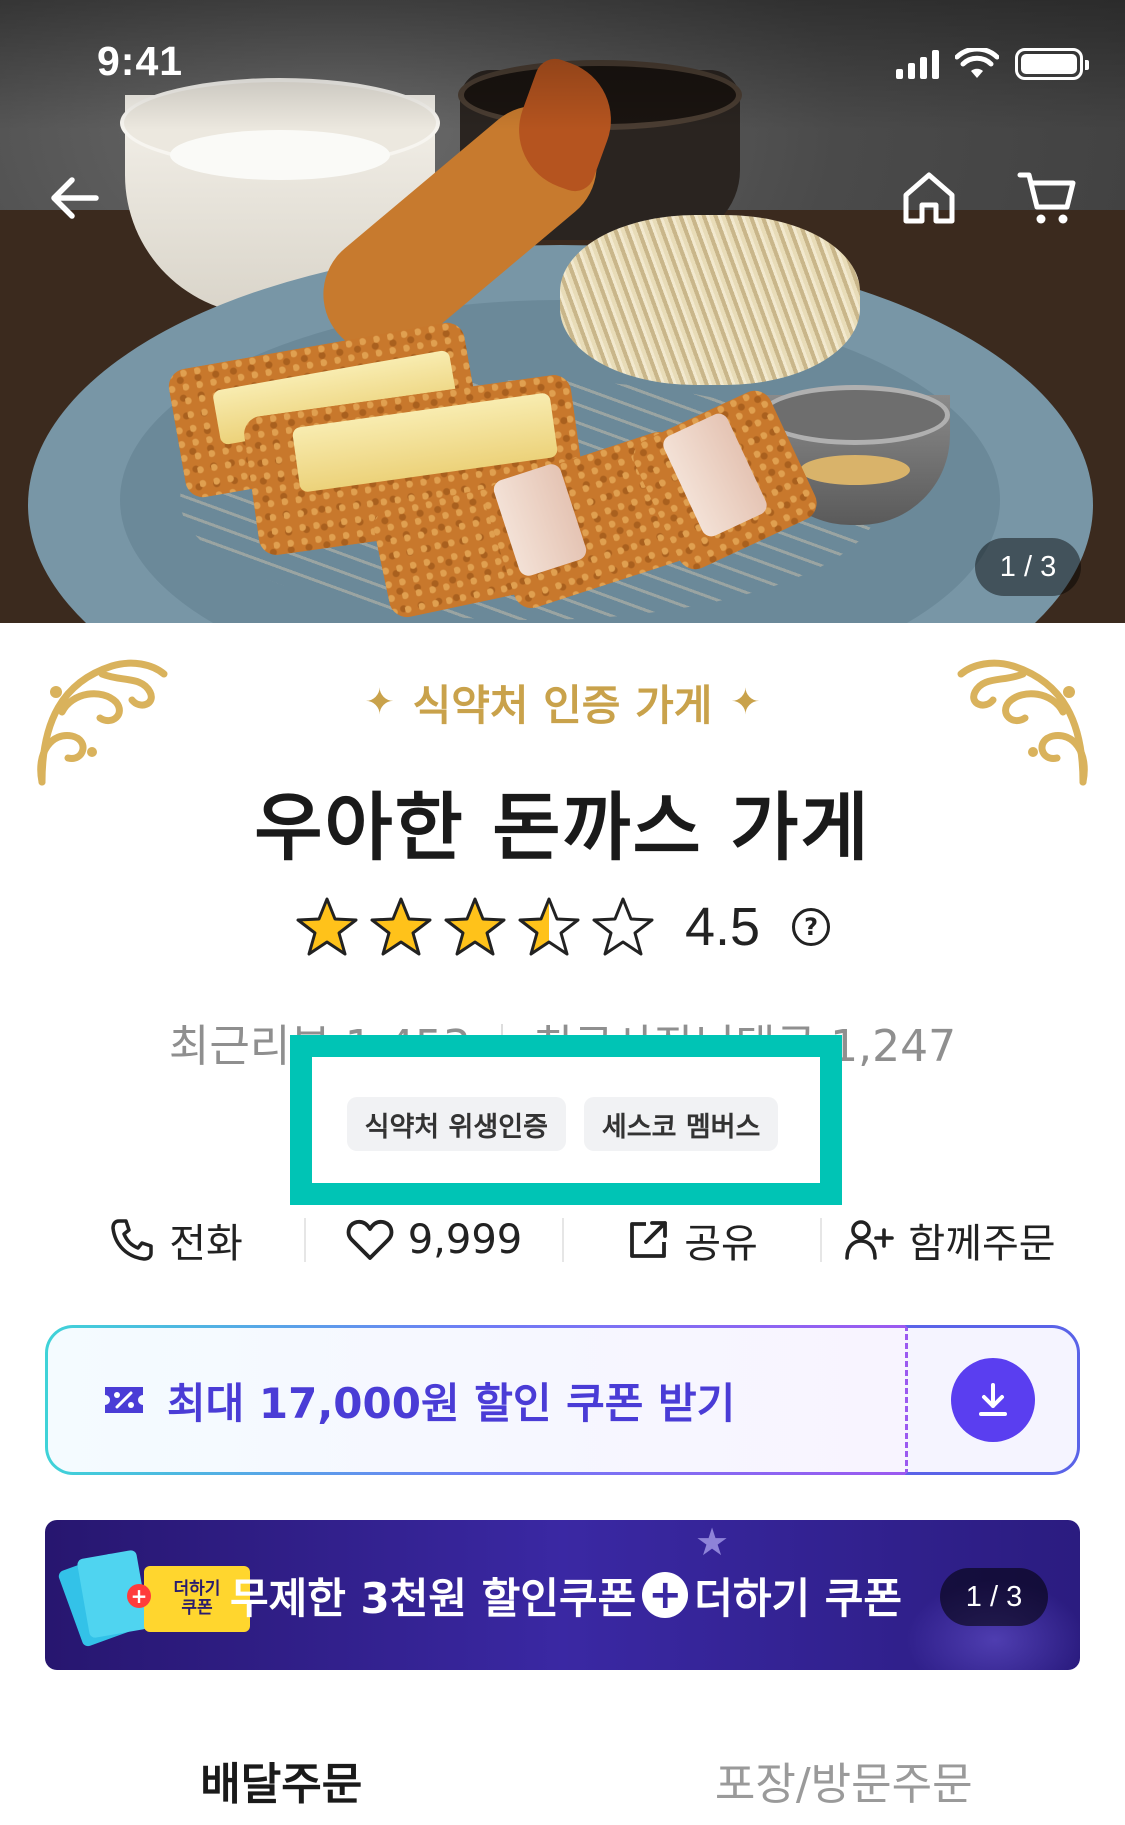  Describe the element at coordinates (139, 1596) in the screenshot. I see `plus-badge-icon: +` at that location.